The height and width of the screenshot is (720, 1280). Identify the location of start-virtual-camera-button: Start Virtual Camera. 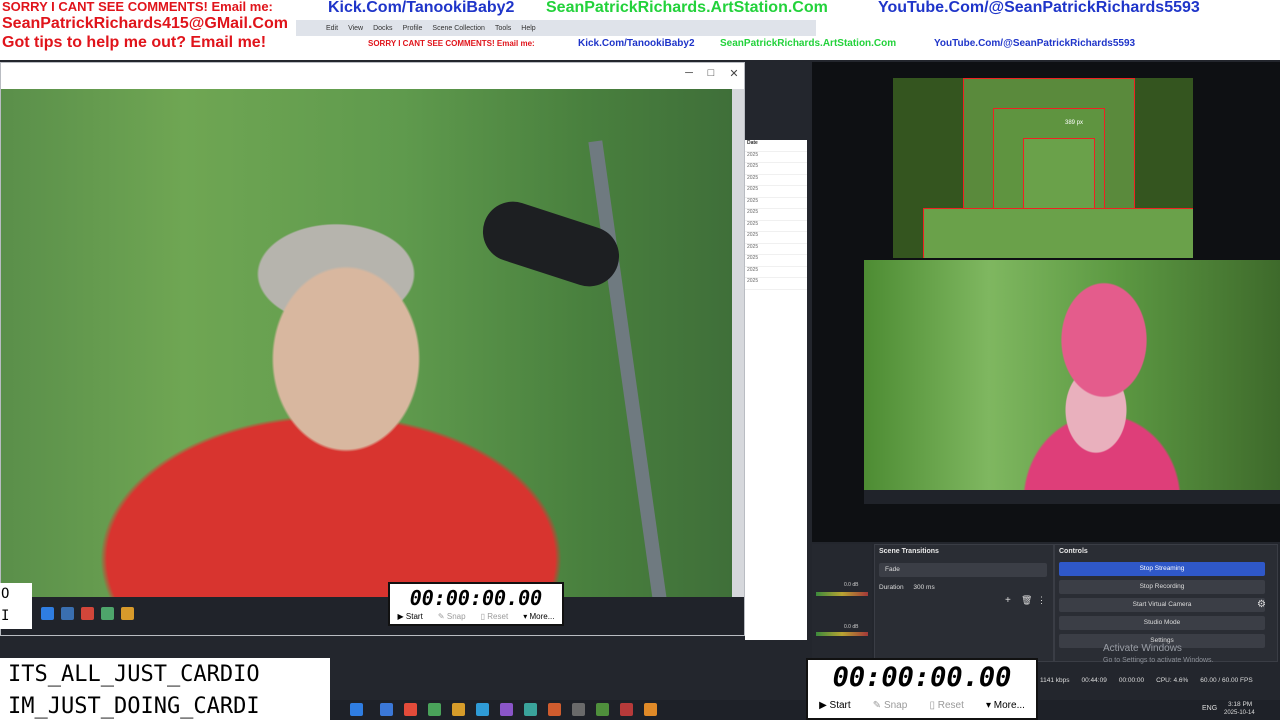
(1162, 605).